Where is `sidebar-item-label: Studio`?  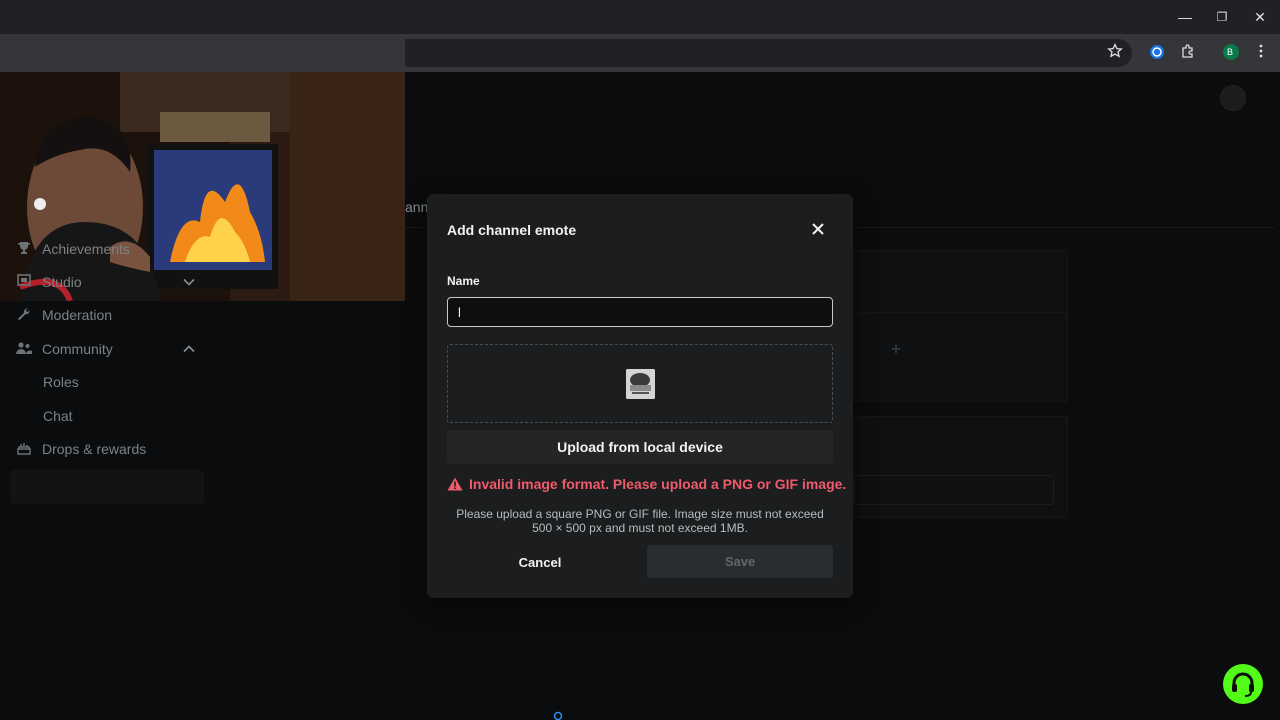 sidebar-item-label: Studio is located at coordinates (62, 282).